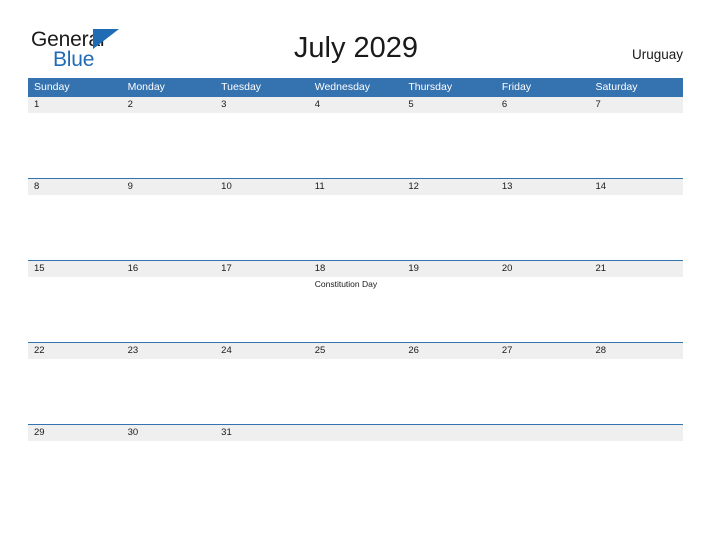  Describe the element at coordinates (169, 187) in the screenshot. I see `day-number: 9` at that location.